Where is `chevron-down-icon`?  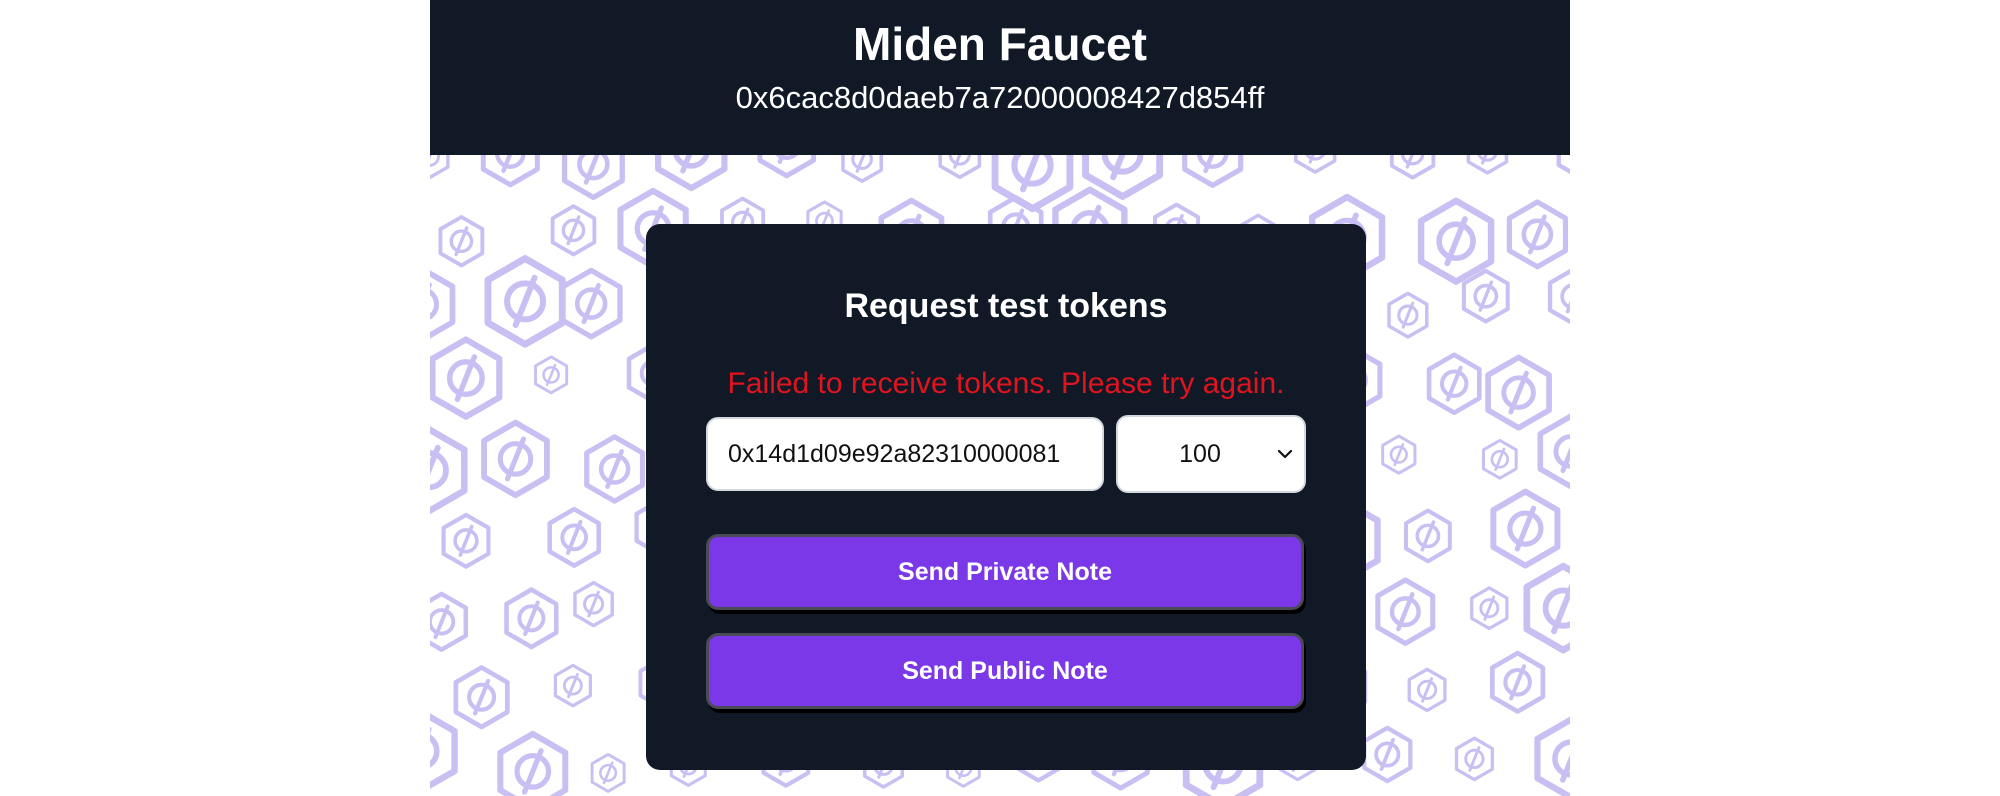
chevron-down-icon is located at coordinates (1285, 454).